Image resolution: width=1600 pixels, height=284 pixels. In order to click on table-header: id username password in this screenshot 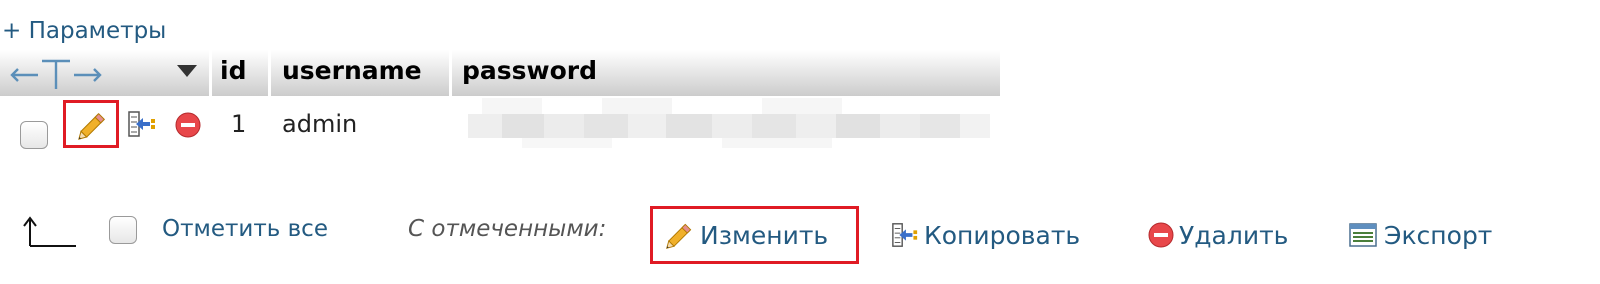, I will do `click(500, 73)`.